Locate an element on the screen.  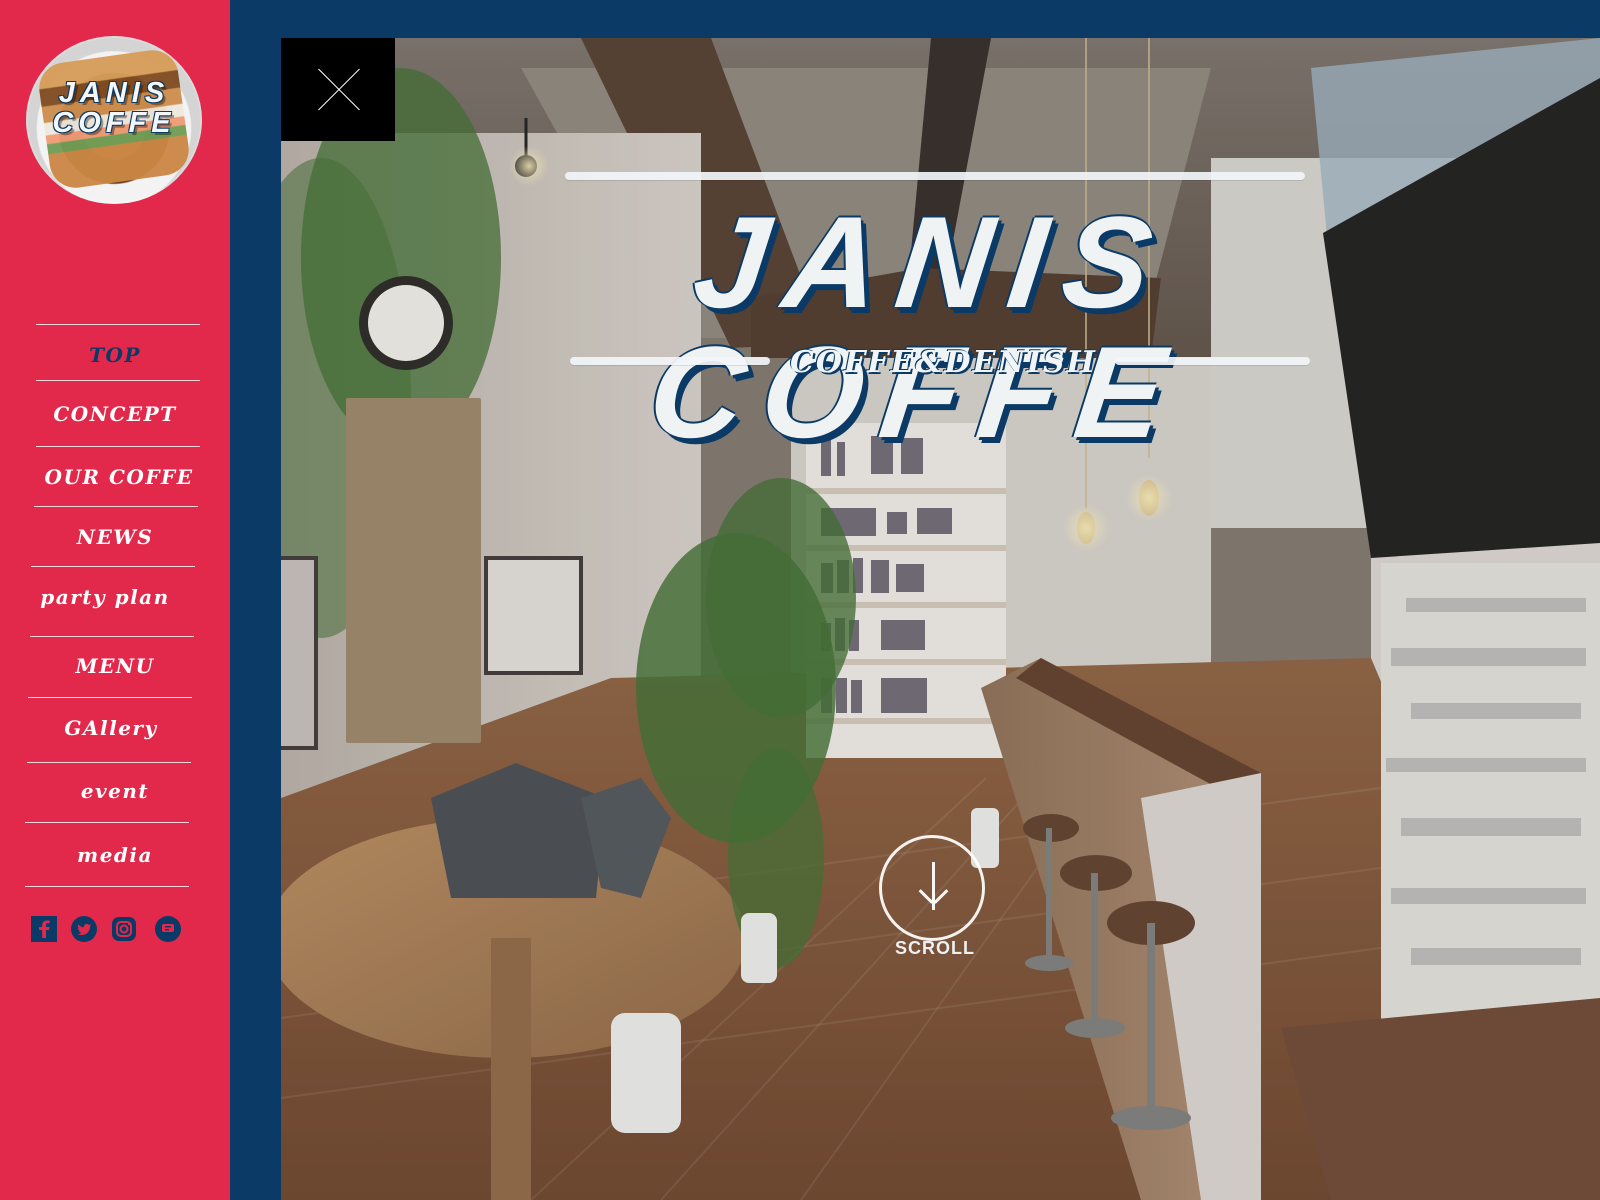
facebook-icon is located at coordinates (44, 929).